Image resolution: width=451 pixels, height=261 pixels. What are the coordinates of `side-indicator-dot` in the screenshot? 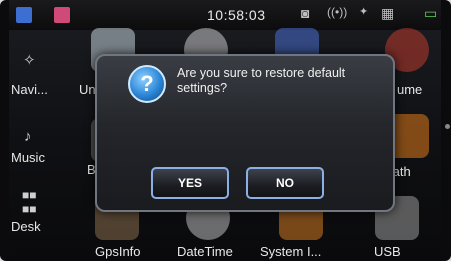 It's located at (447, 126).